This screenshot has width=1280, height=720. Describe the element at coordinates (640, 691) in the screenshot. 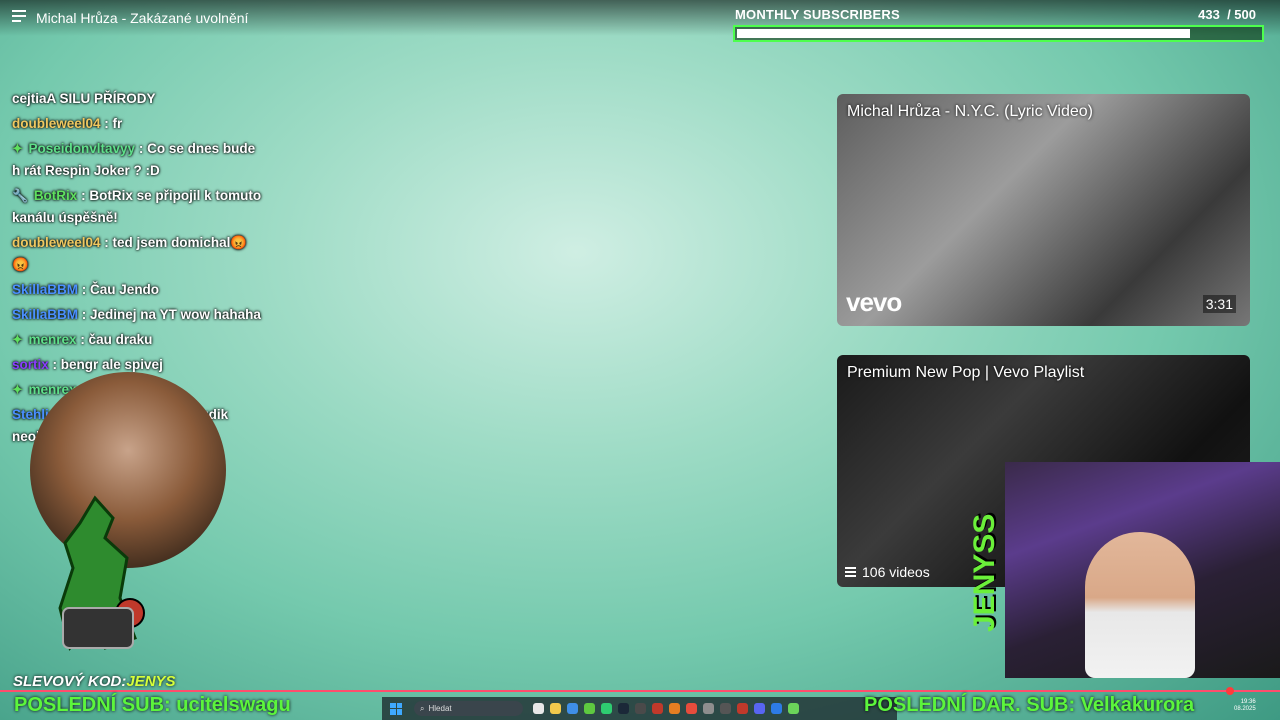

I see `ticker-divider` at that location.